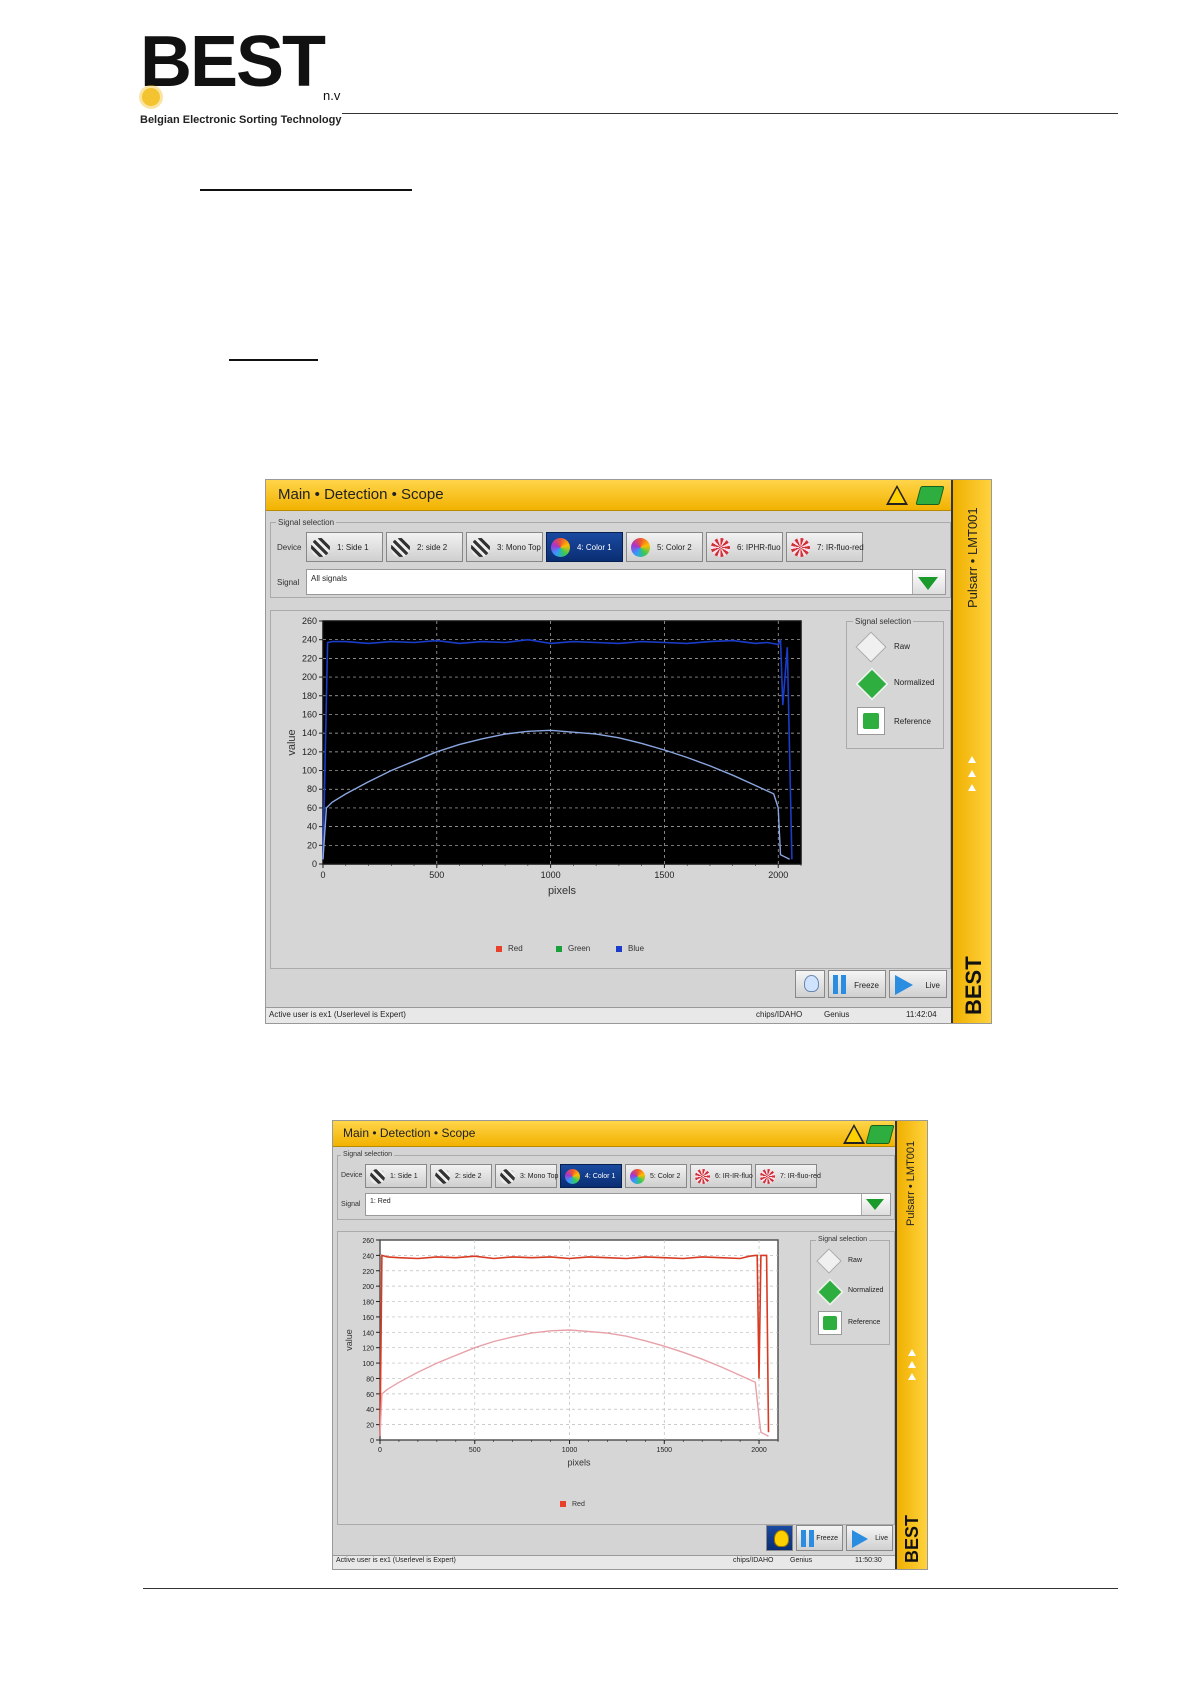 Image resolution: width=1190 pixels, height=1684 pixels. I want to click on heading-underline, so click(306, 190).